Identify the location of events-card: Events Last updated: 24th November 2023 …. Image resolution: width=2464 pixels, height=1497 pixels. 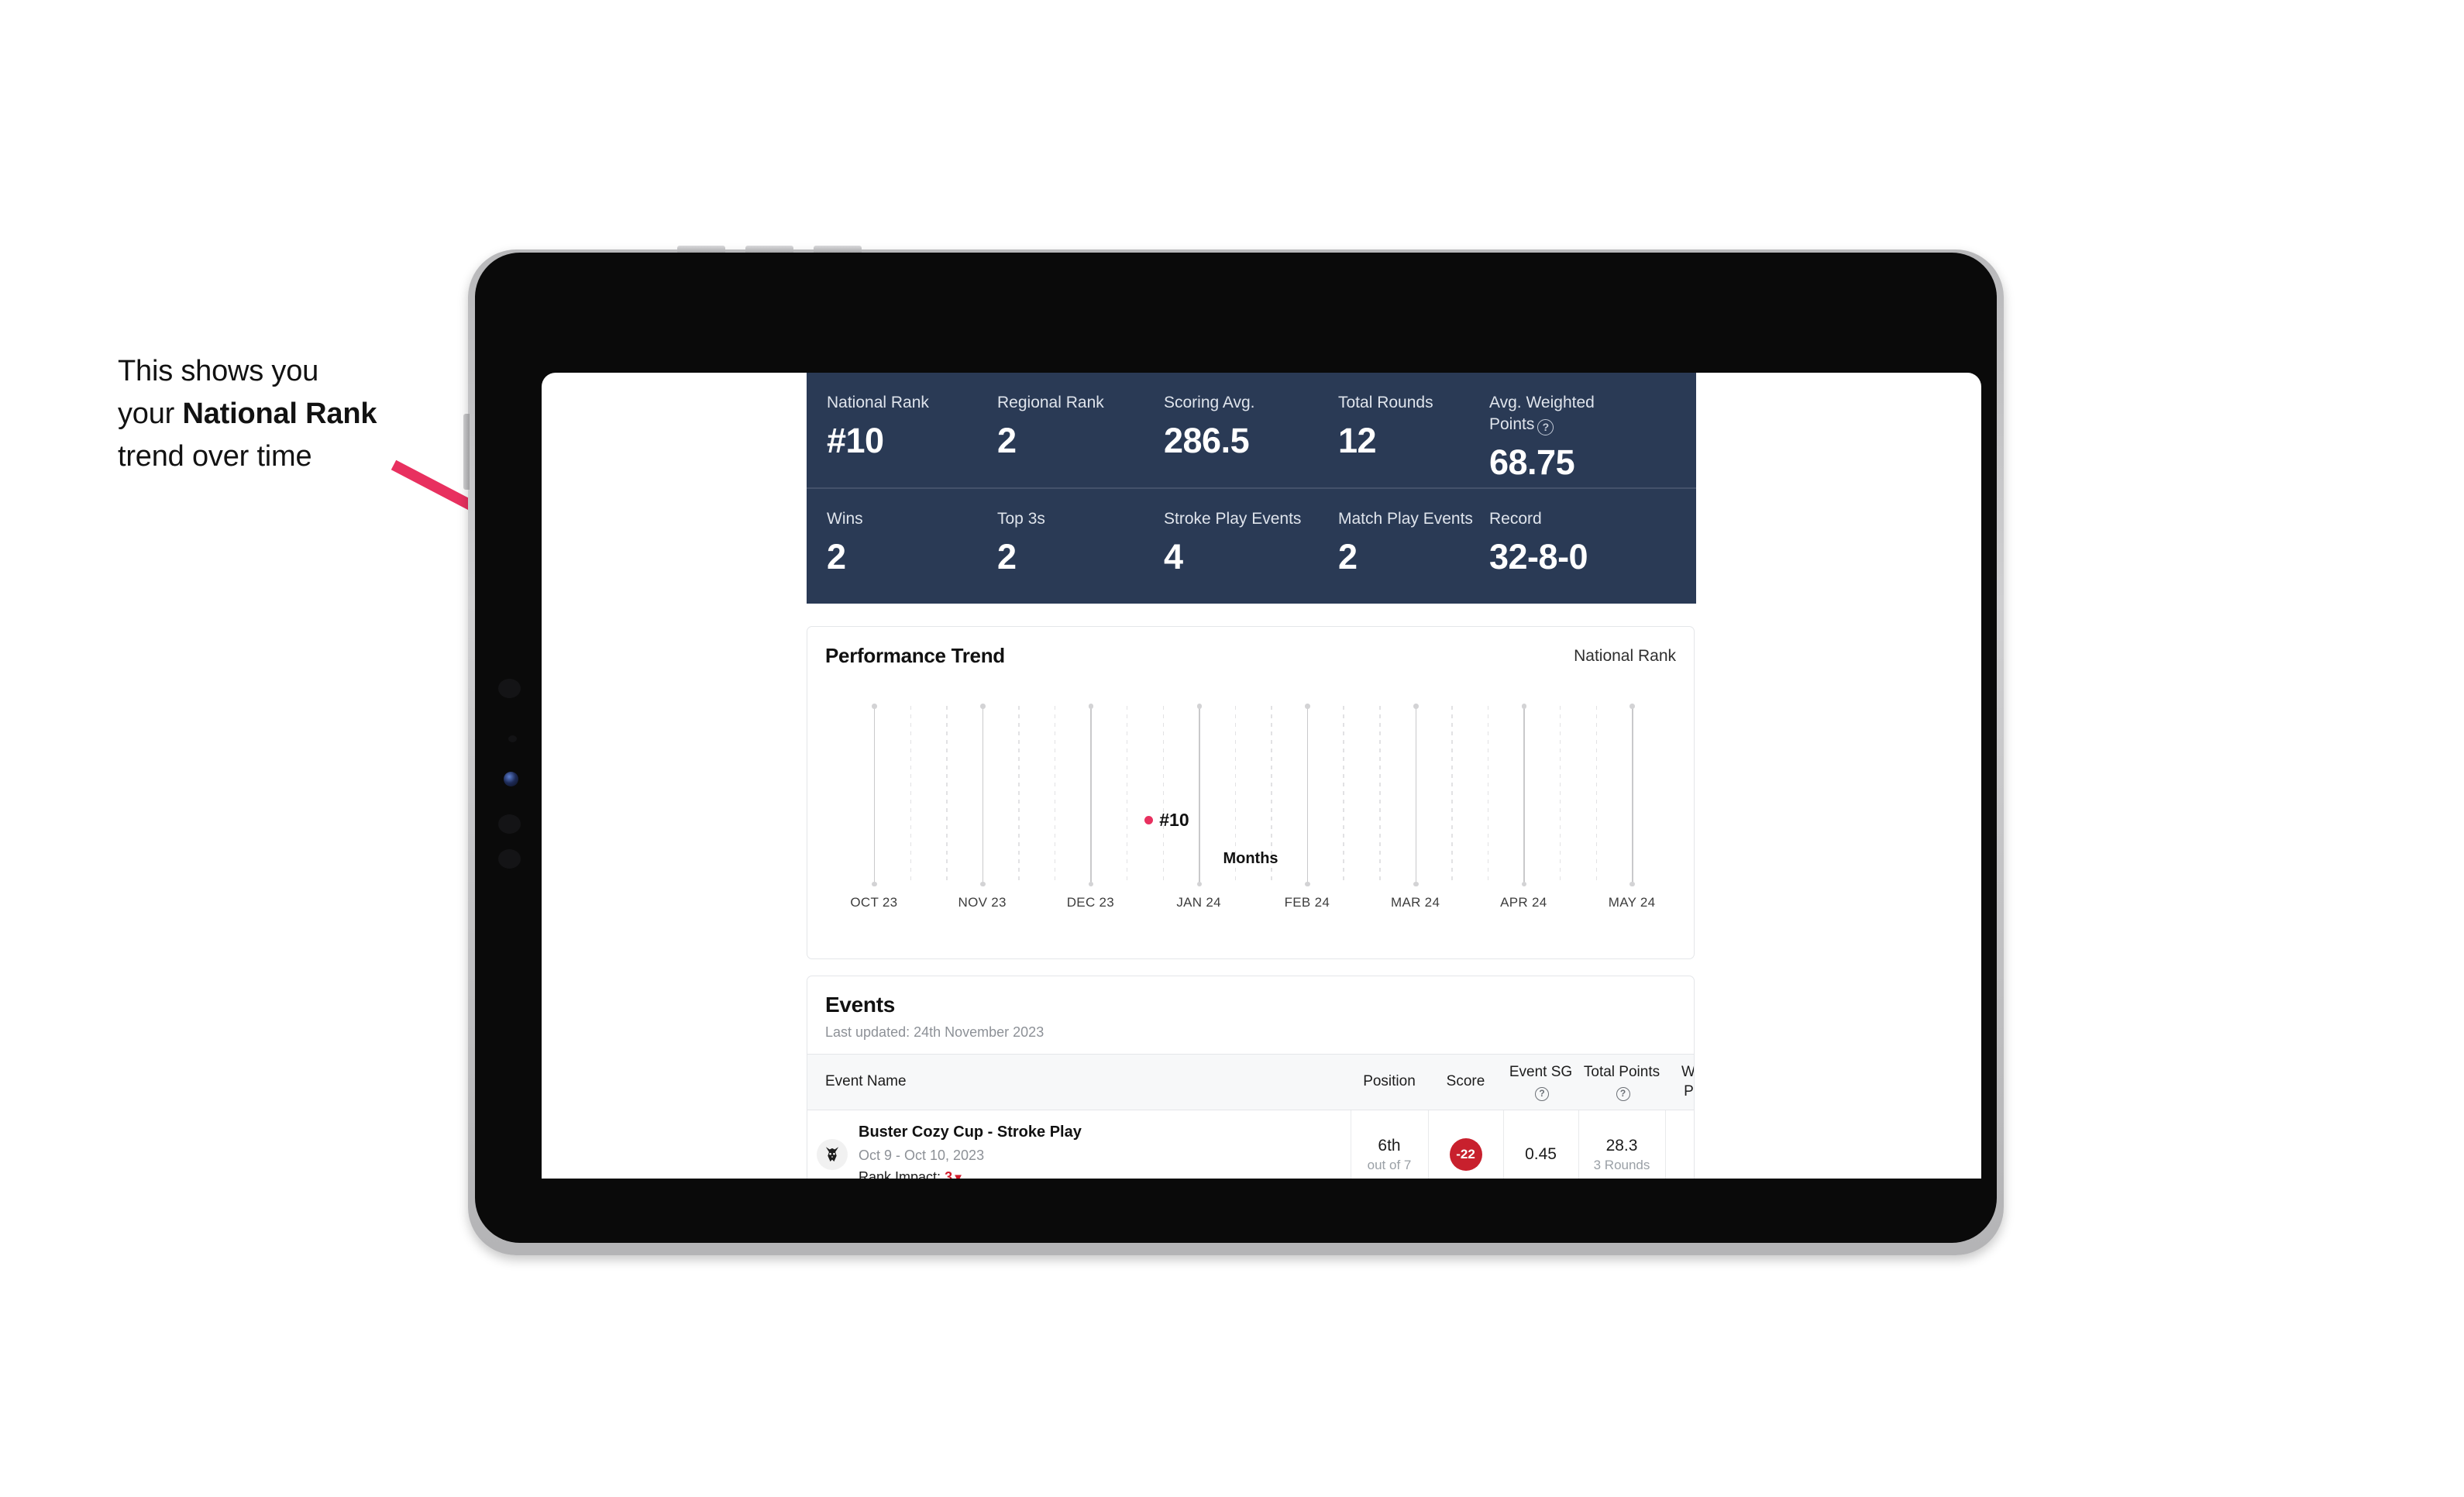
(1251, 1077).